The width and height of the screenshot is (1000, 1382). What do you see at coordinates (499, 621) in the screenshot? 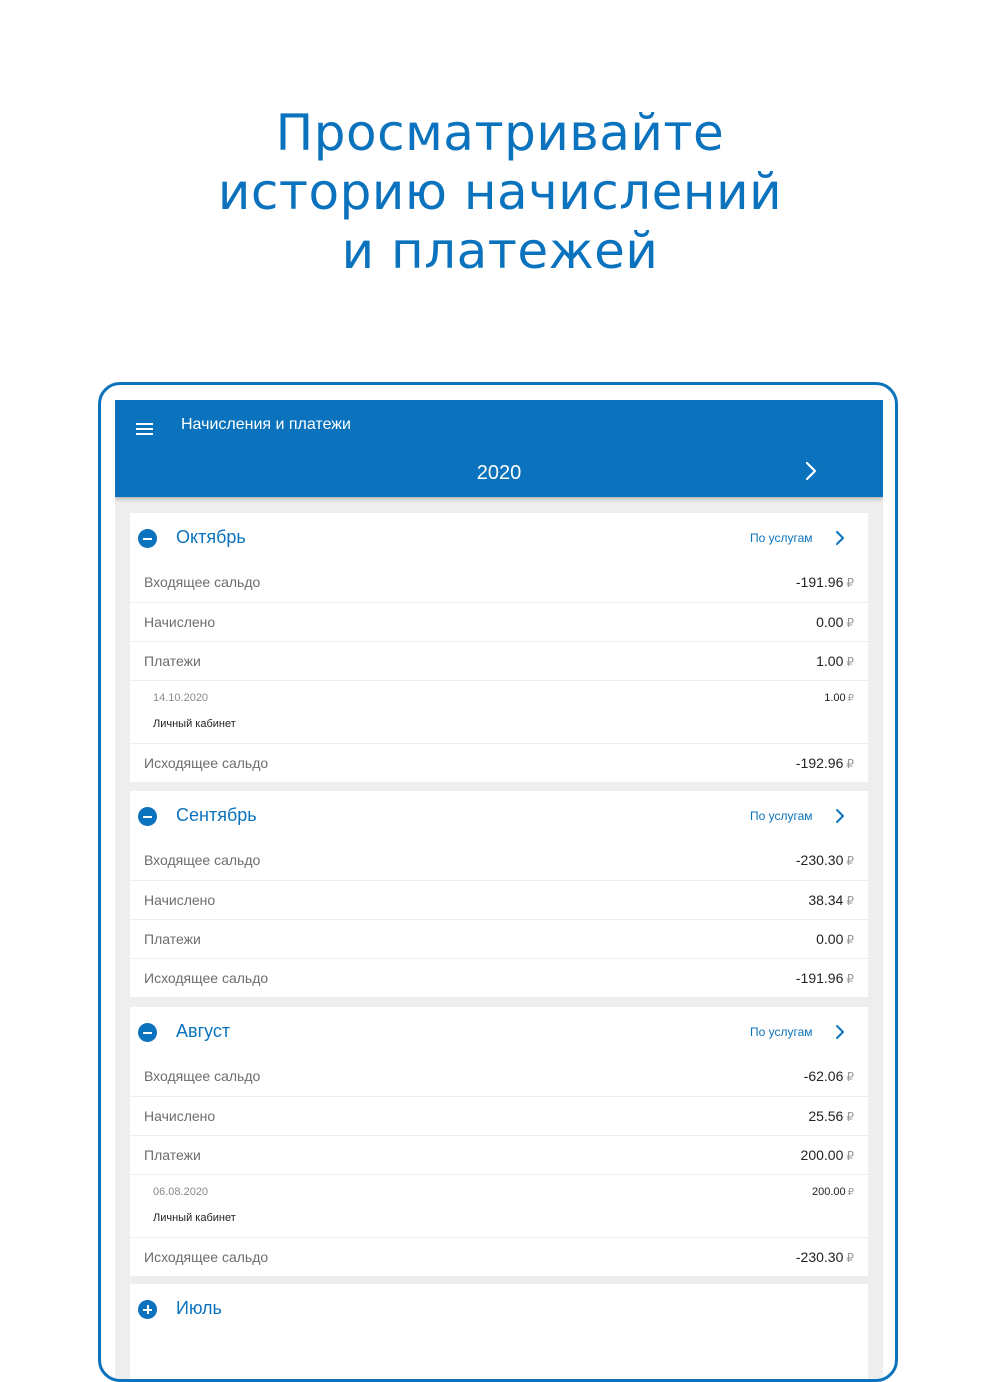
I see `charged-row: Начислено 0.00 ₽` at bounding box center [499, 621].